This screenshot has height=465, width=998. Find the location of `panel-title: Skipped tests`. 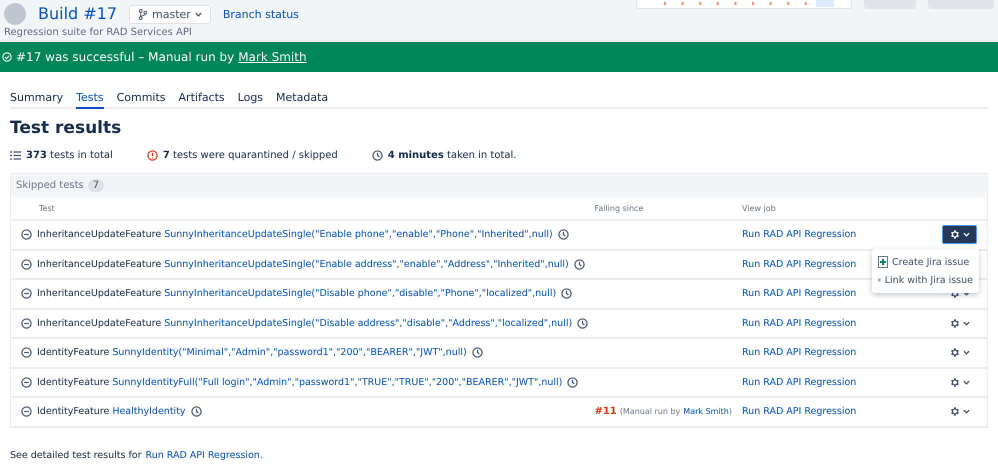

panel-title: Skipped tests is located at coordinates (50, 185).